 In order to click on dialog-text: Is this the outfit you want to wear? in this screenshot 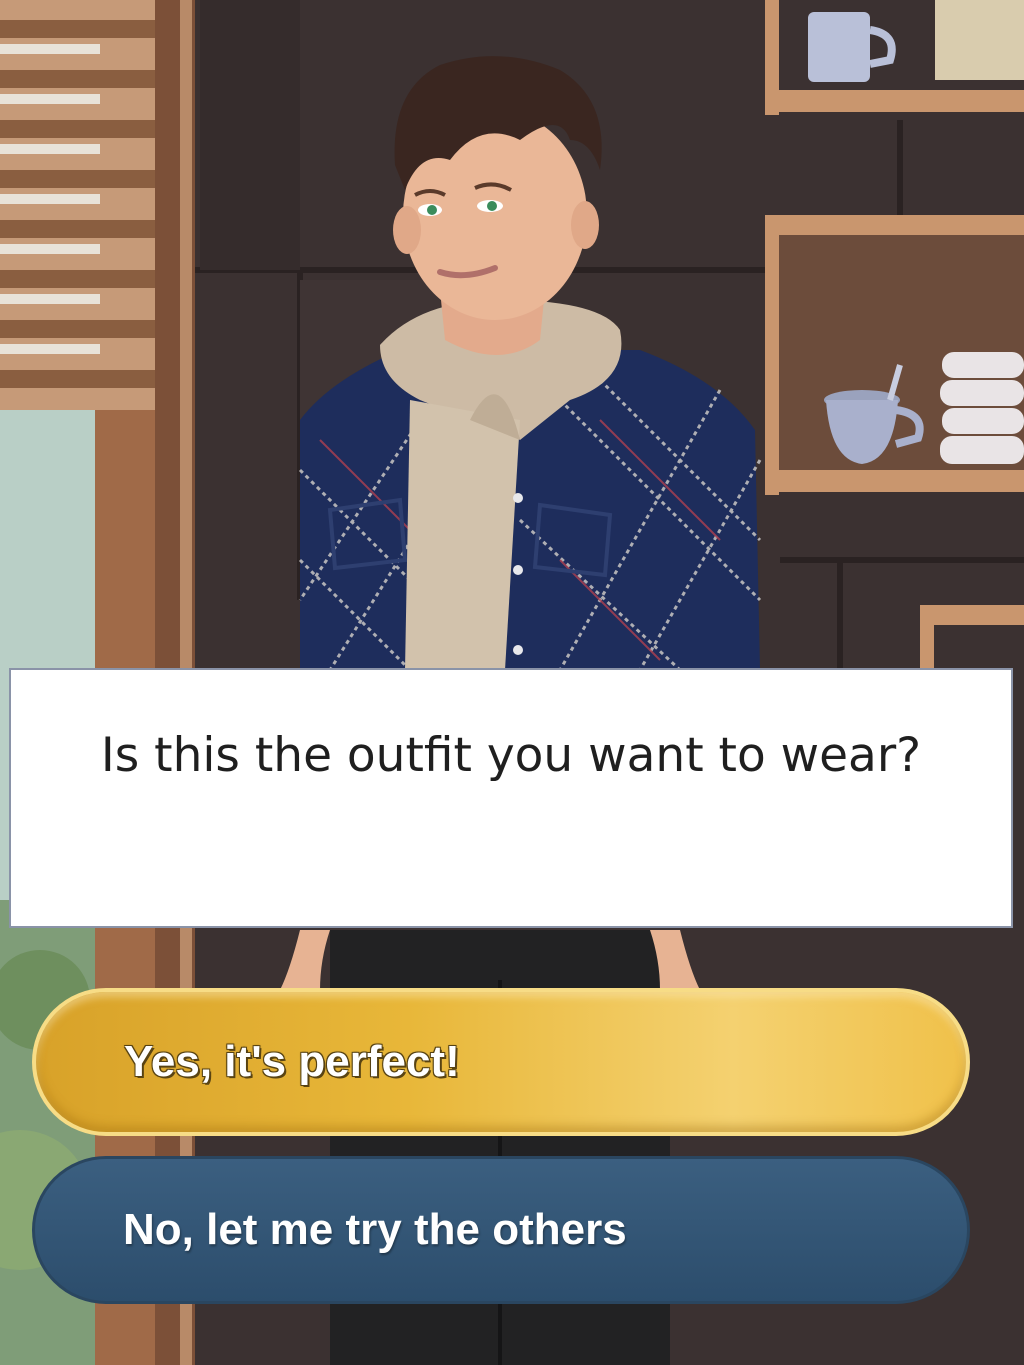, I will do `click(511, 755)`.